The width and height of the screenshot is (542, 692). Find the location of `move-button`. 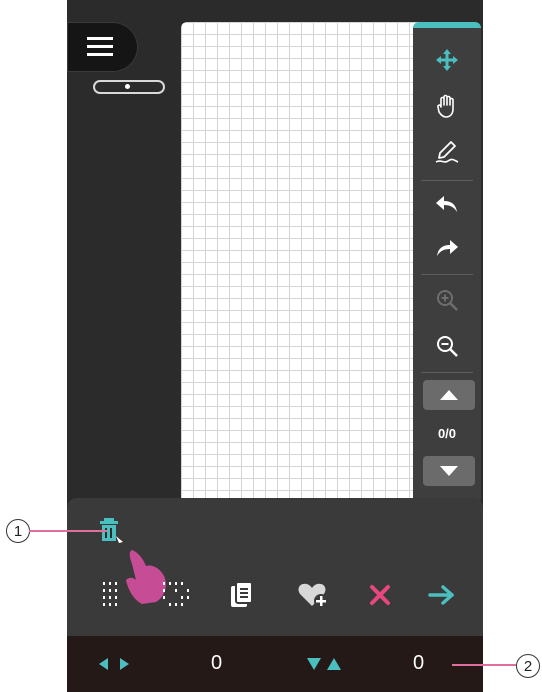

move-button is located at coordinates (447, 60).